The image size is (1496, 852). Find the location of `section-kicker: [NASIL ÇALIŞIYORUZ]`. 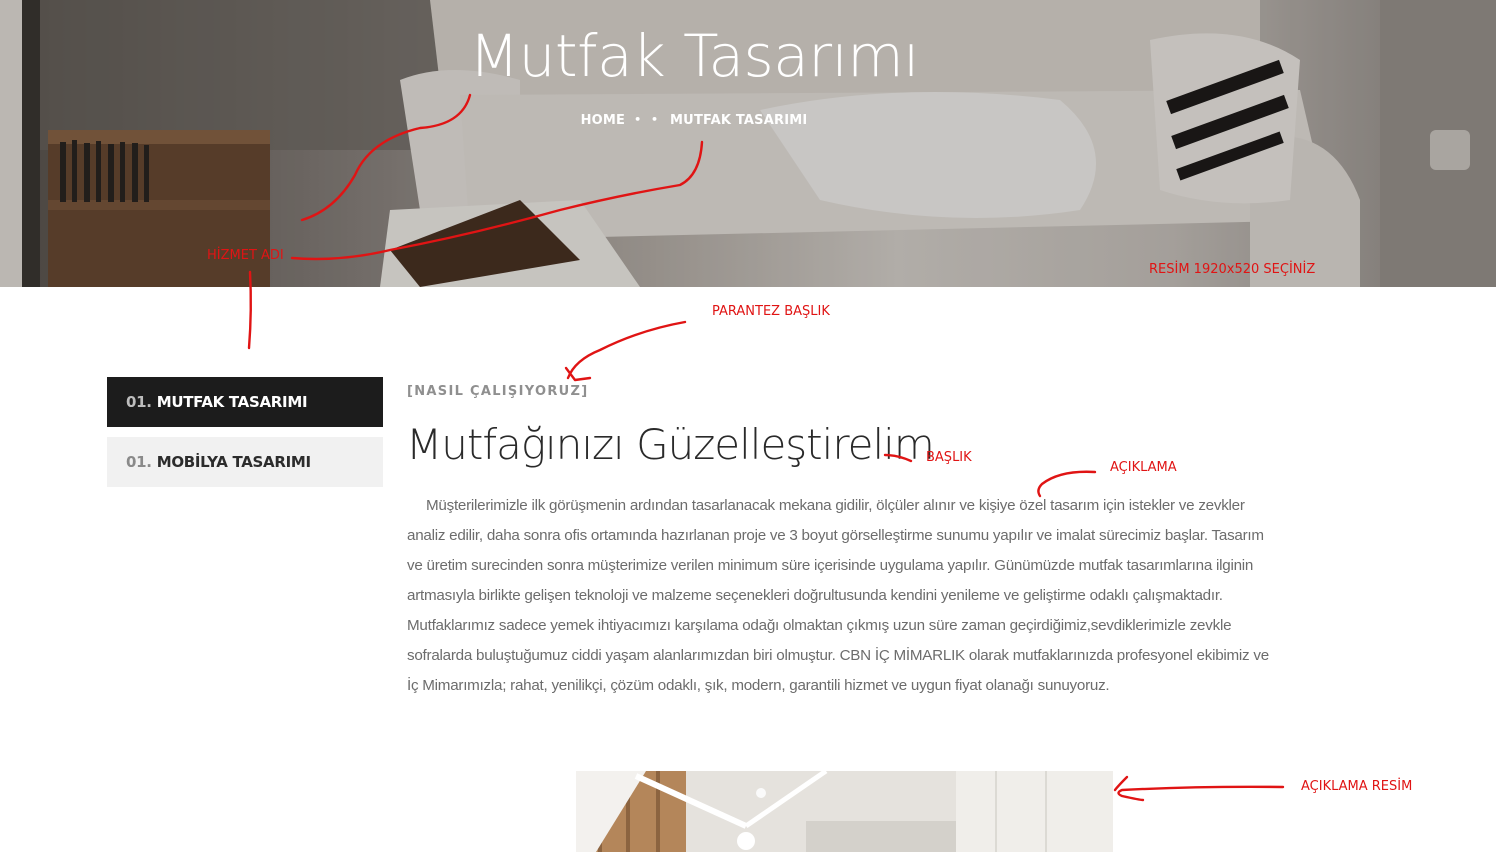

section-kicker: [NASIL ÇALIŞIYORUZ] is located at coordinates (498, 391).